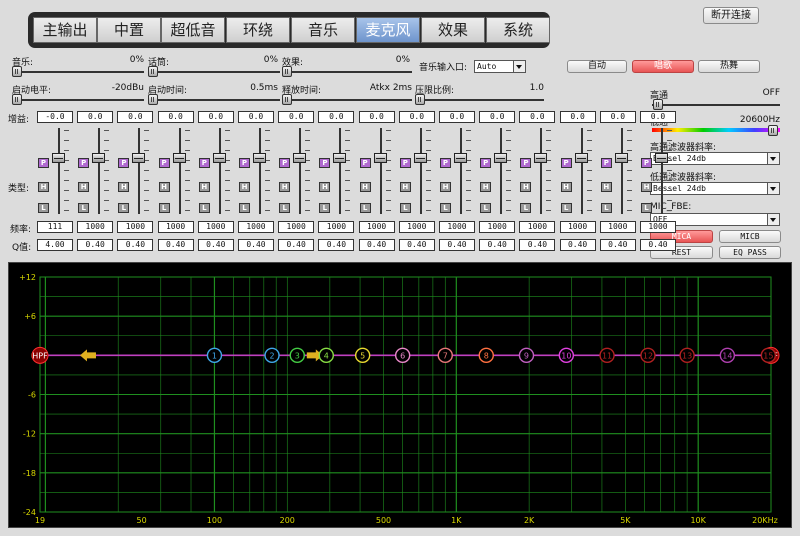  I want to click on start-level-slider-handle, so click(17, 99).